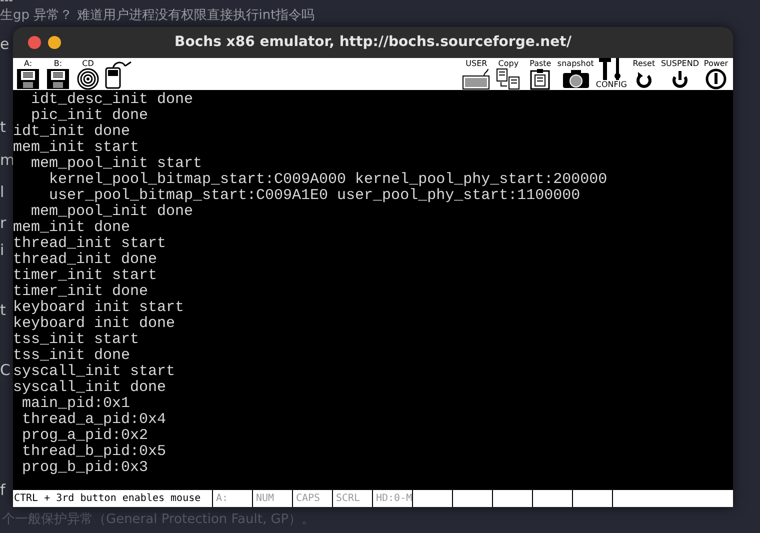 The width and height of the screenshot is (760, 533). Describe the element at coordinates (89, 244) in the screenshot. I see `console-line: thread_init start` at that location.